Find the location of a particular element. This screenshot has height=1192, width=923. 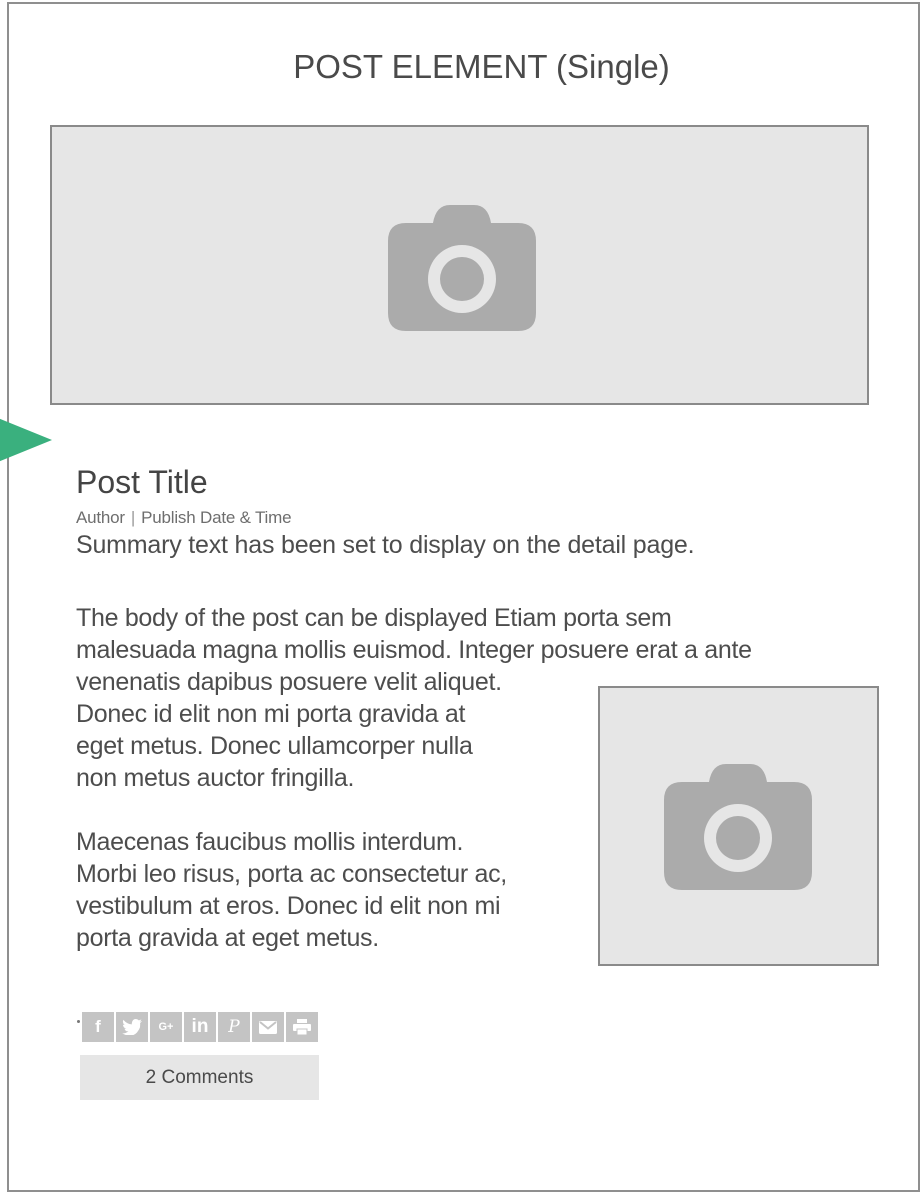

linkedin-icon: in is located at coordinates (200, 1026).